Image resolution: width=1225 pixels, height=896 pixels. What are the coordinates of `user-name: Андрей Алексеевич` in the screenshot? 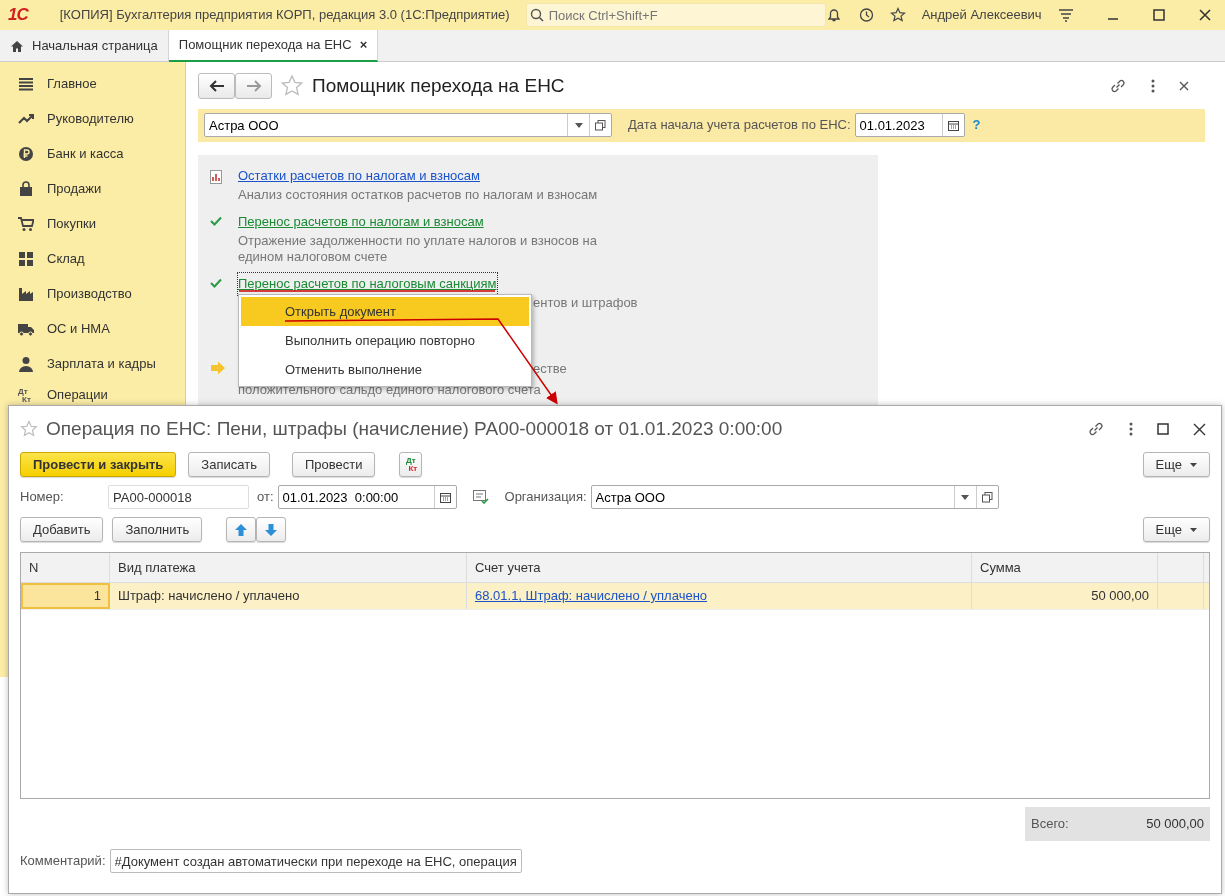 It's located at (981, 15).